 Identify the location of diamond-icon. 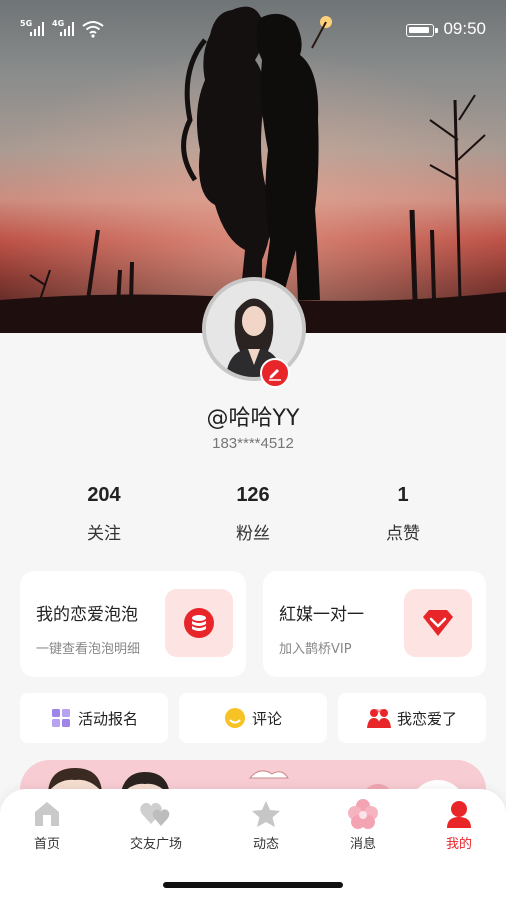
(438, 623).